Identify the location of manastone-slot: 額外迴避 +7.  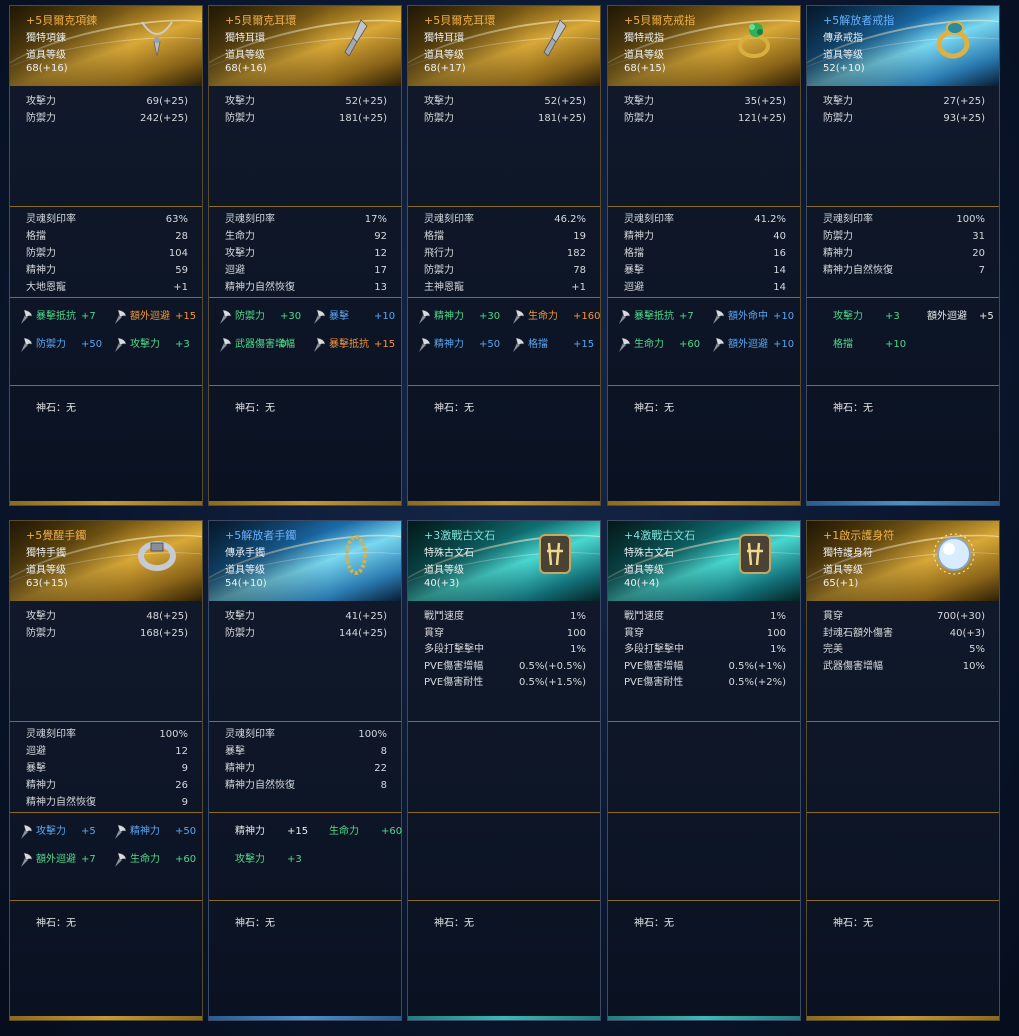
(63, 860).